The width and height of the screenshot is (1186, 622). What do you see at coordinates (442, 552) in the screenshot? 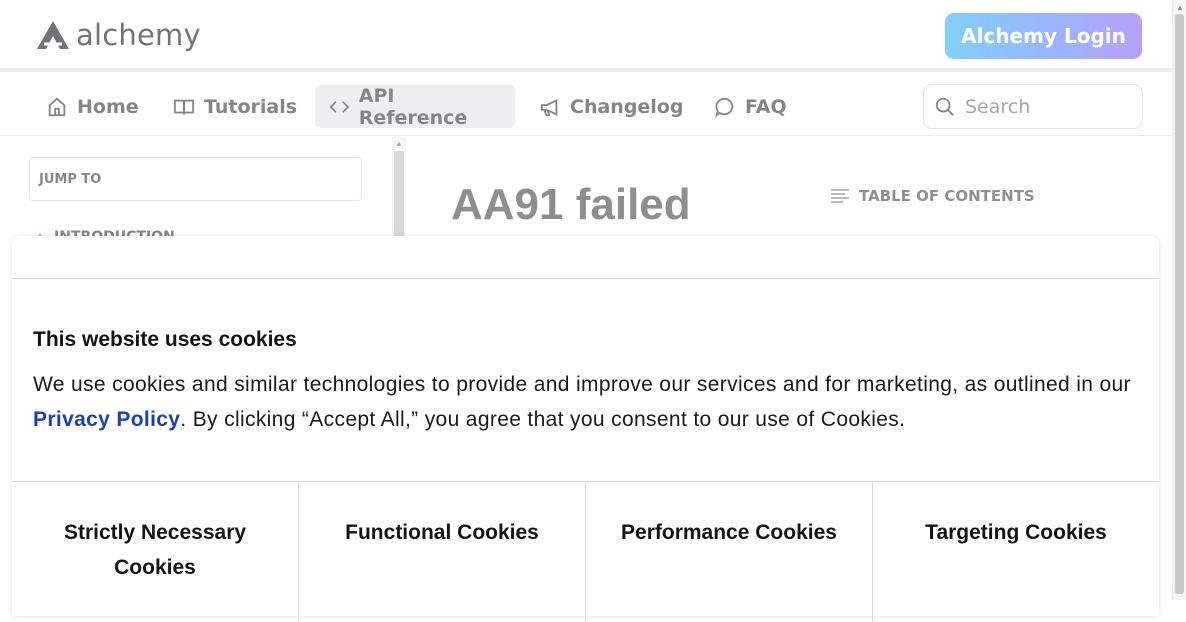
I see `cookie-category-functional: Functional Cookies` at bounding box center [442, 552].